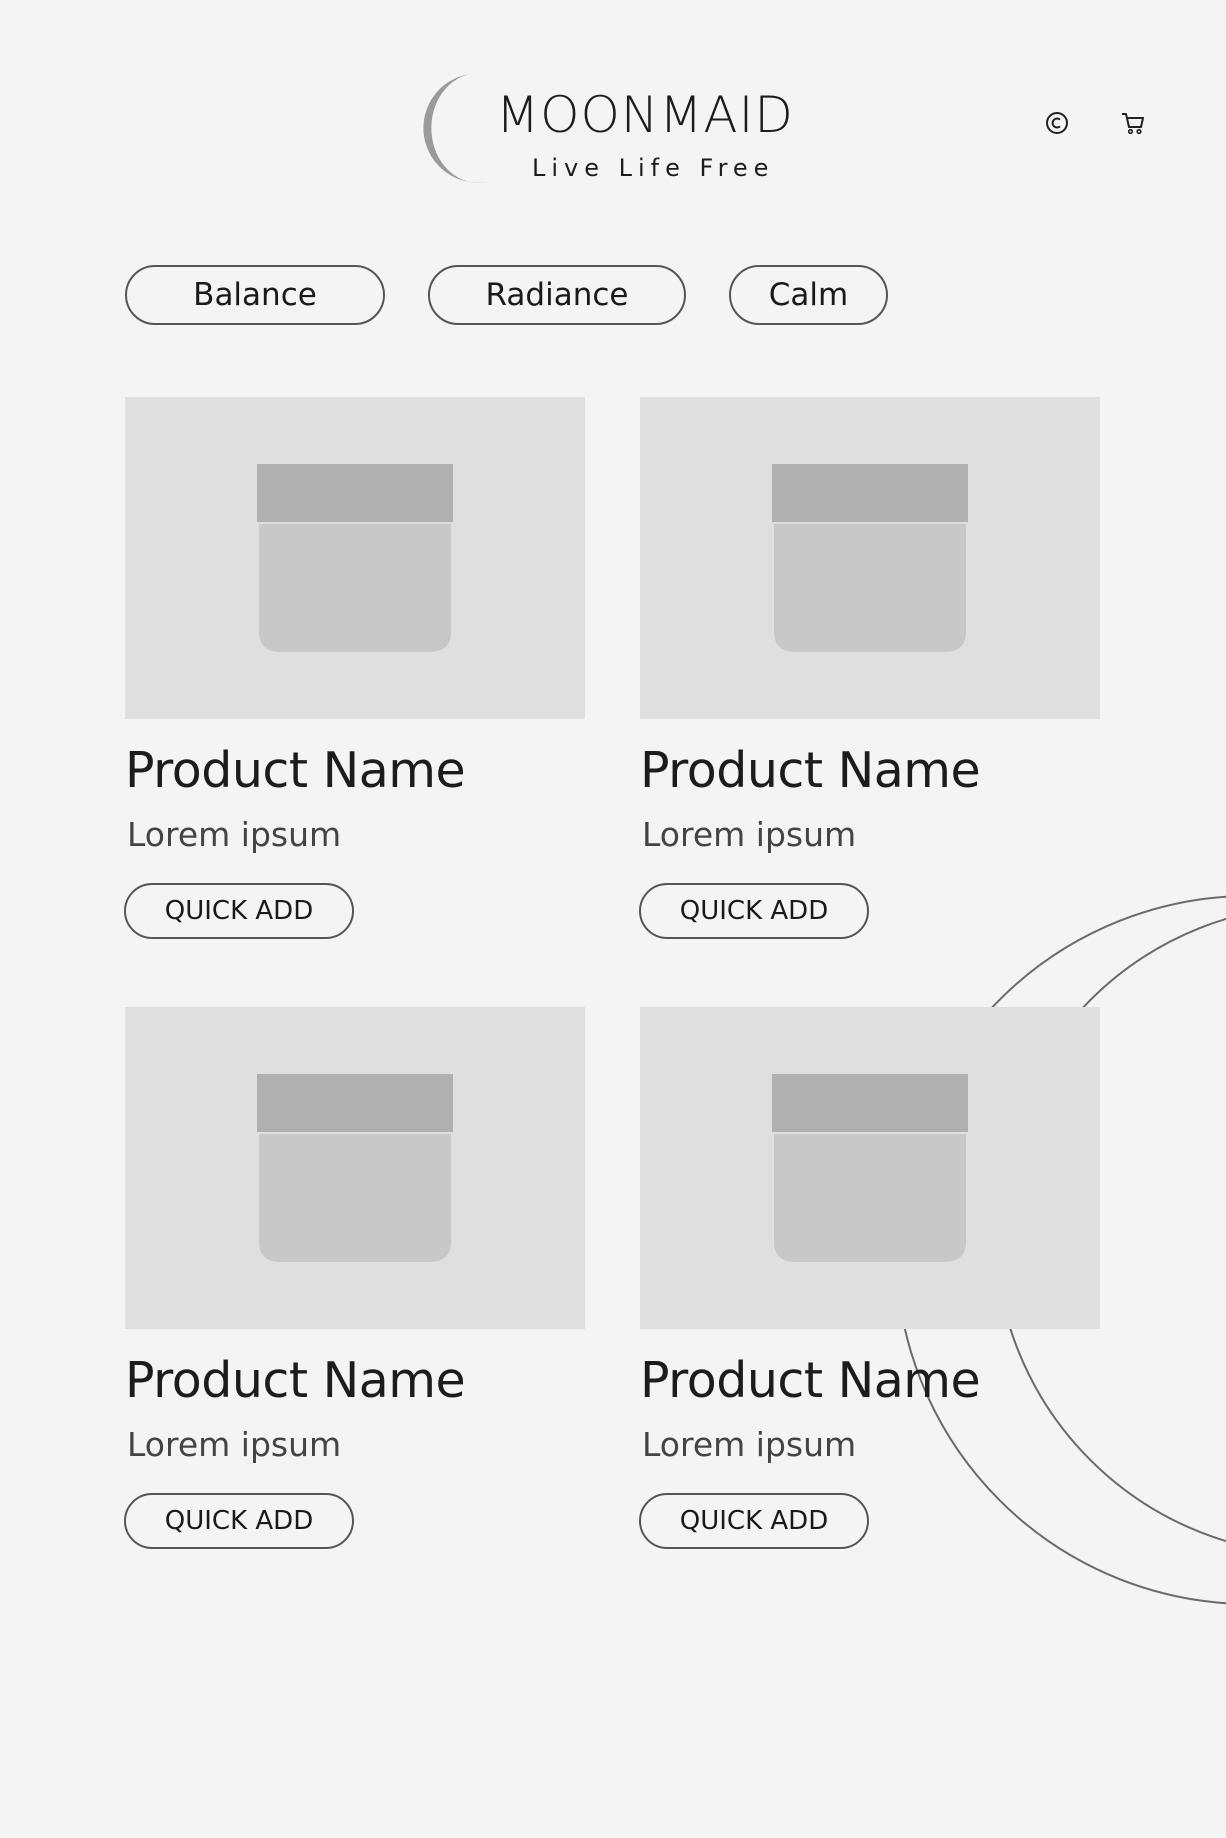  I want to click on crescent-moon-icon, so click(454, 128).